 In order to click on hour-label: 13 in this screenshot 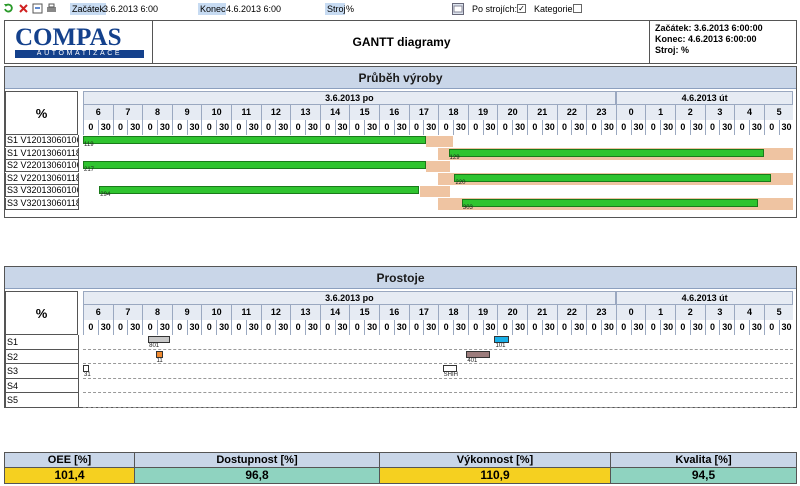, I will do `click(305, 312)`.